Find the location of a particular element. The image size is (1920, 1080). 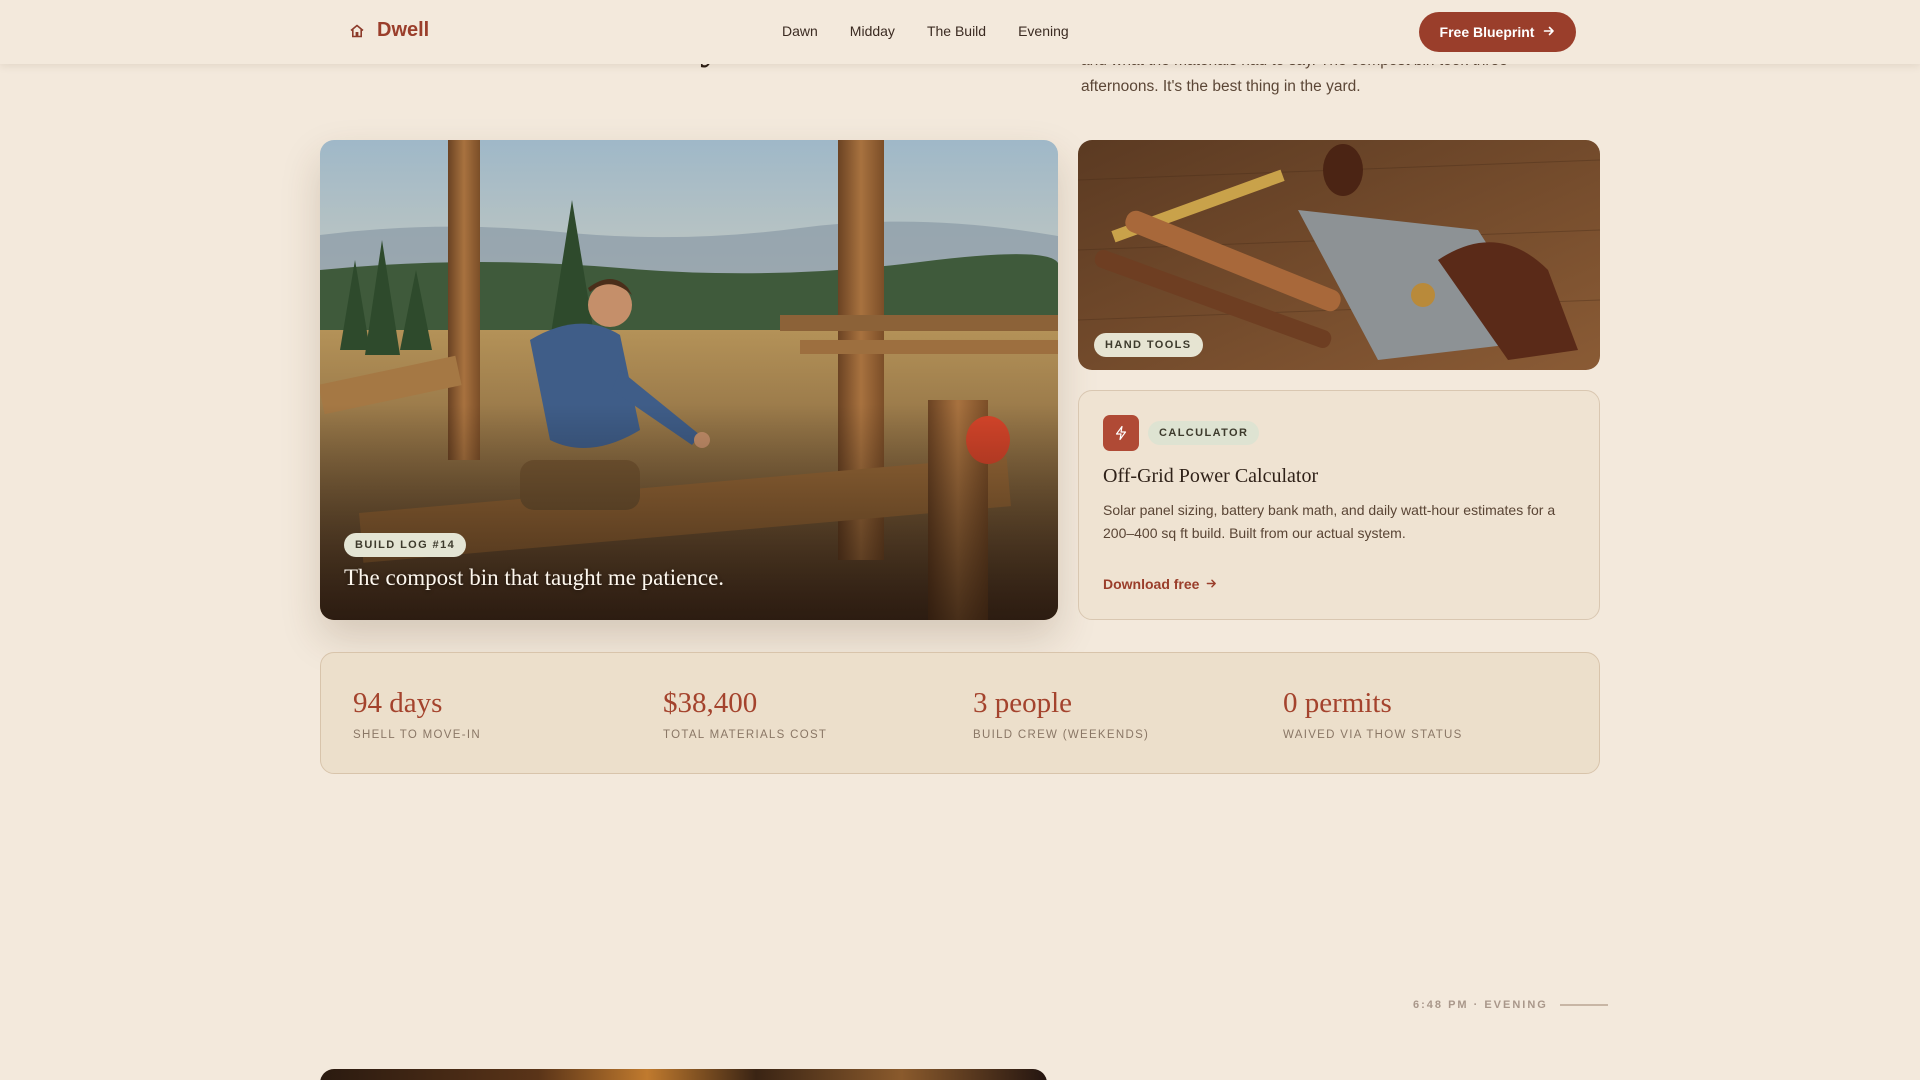

stat-permits: 0 permits WAIVED VIA THOW STATUS is located at coordinates (1373, 714).